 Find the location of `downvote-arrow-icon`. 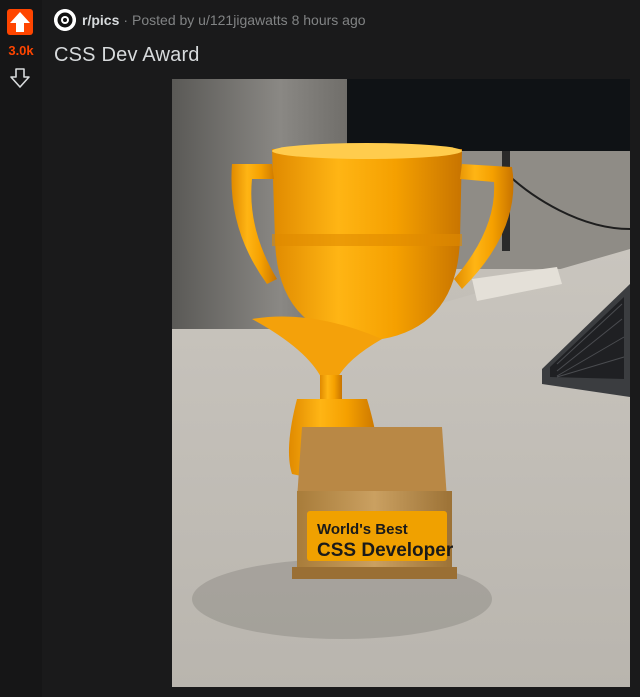

downvote-arrow-icon is located at coordinates (20, 78).